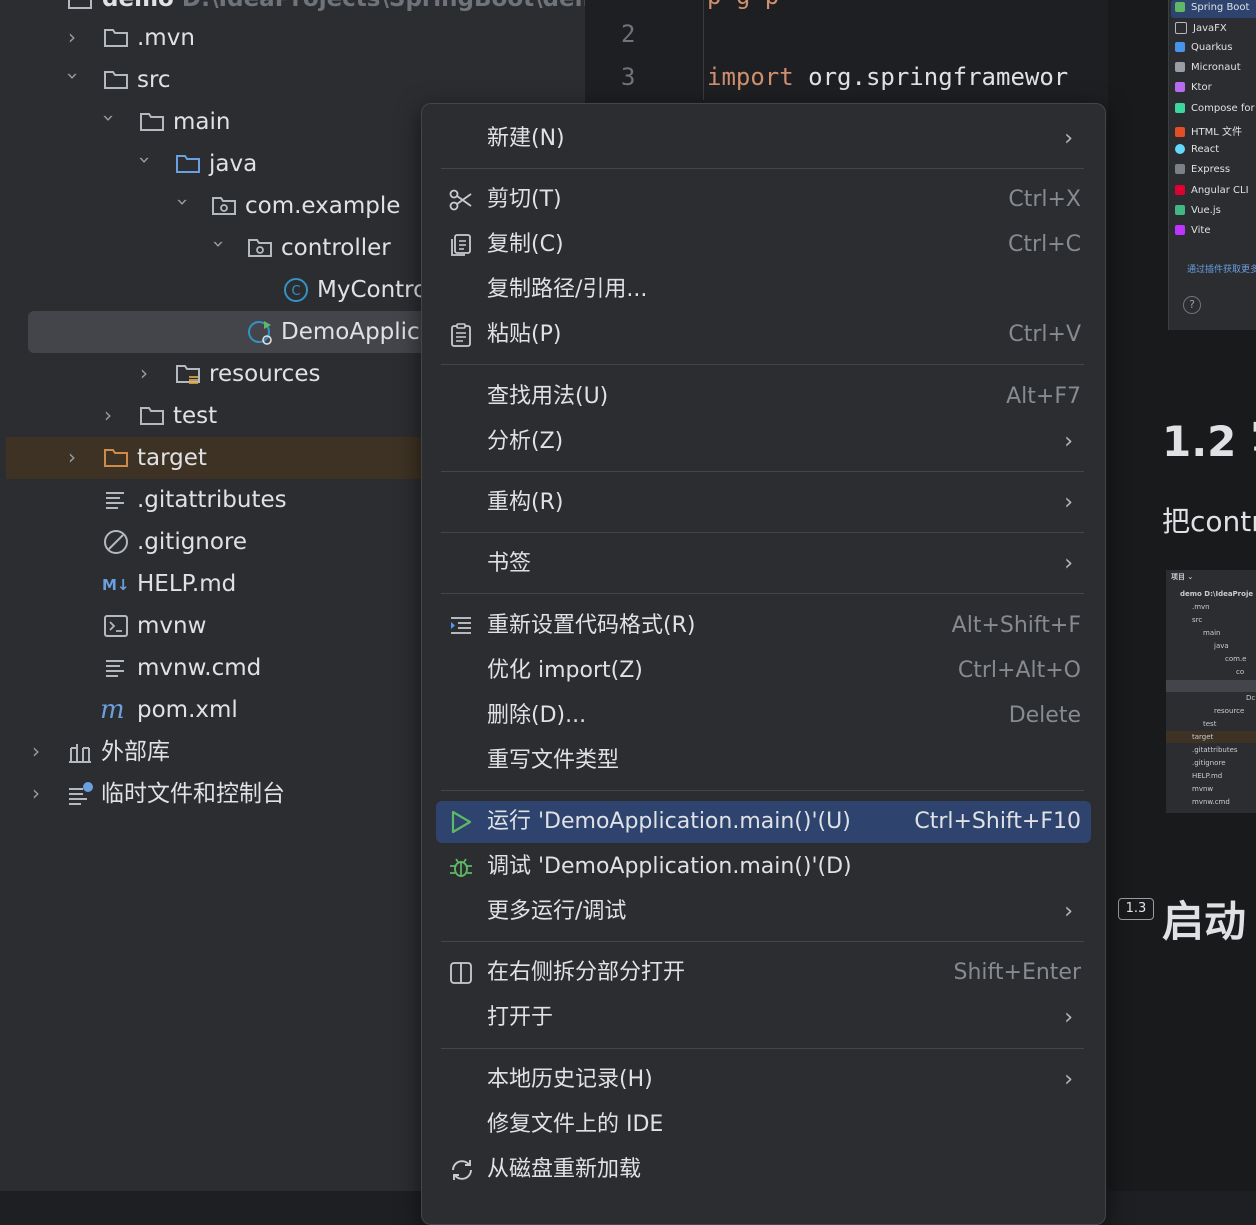 Image resolution: width=1256 pixels, height=1225 pixels. What do you see at coordinates (1198, 215) in the screenshot?
I see `generator-item: Vue.js` at bounding box center [1198, 215].